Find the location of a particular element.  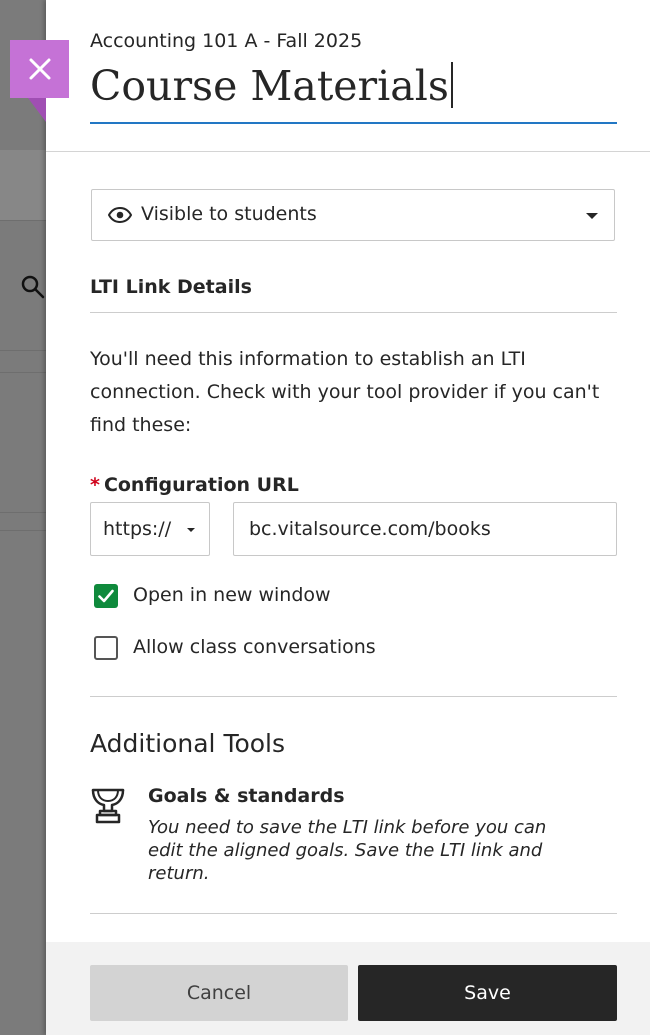

title-field: Course Materials is located at coordinates (353, 92).